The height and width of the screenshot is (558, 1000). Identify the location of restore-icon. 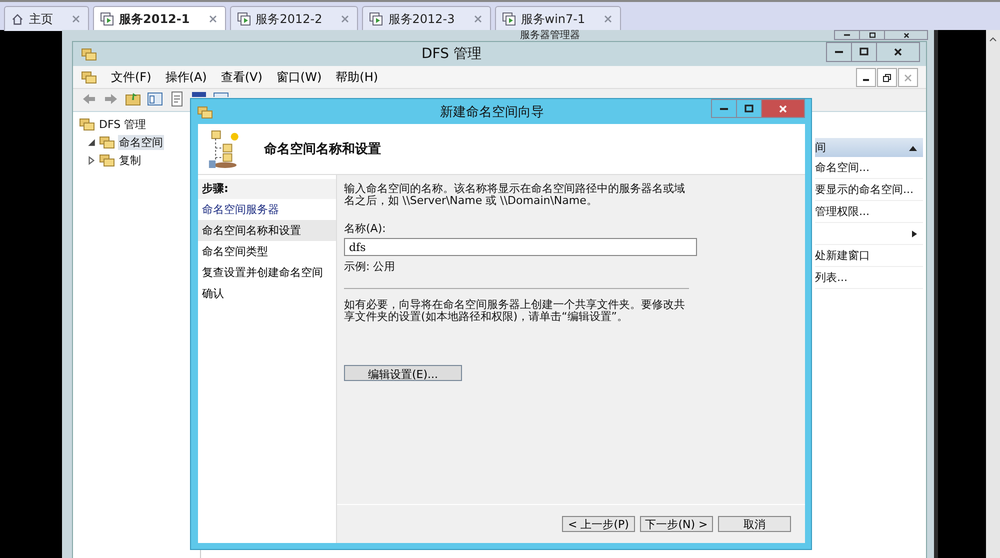
(887, 78).